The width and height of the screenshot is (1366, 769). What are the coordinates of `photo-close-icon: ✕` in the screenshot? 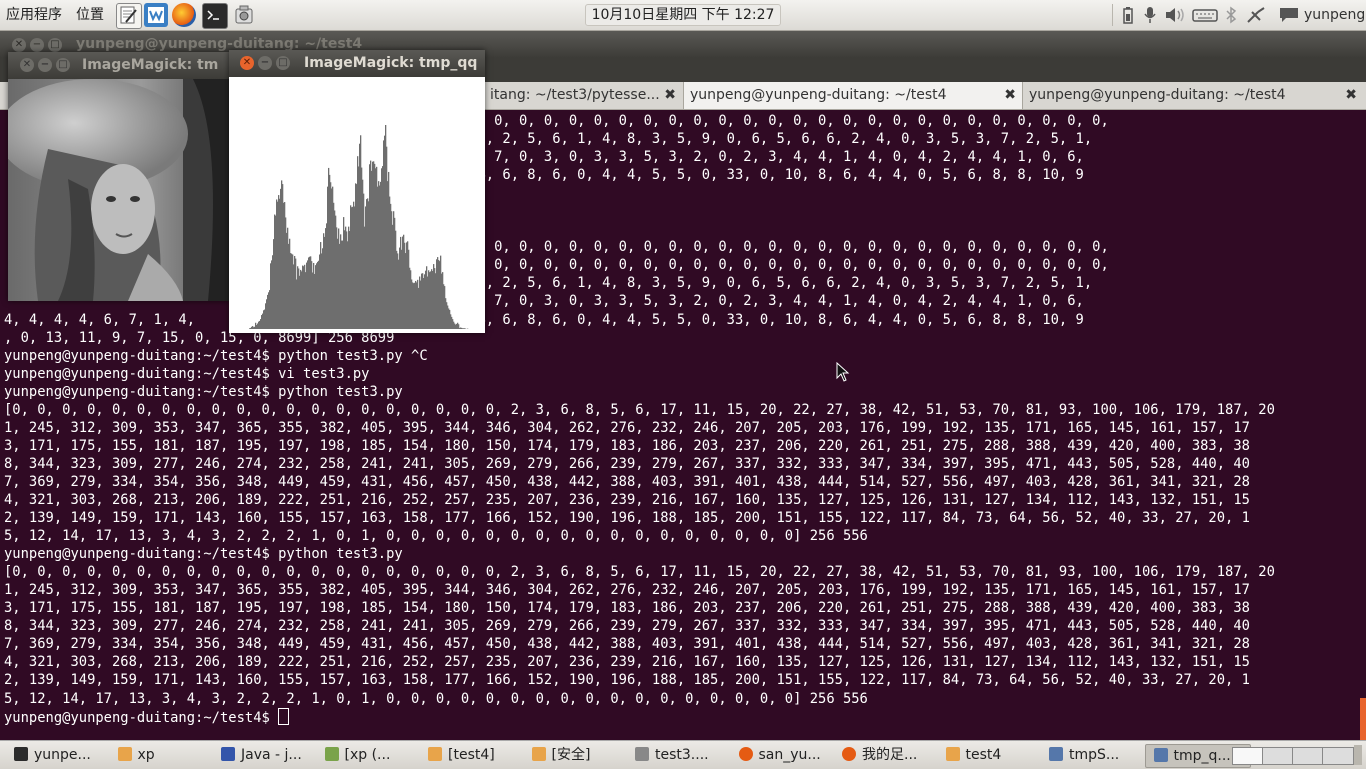 It's located at (27, 65).